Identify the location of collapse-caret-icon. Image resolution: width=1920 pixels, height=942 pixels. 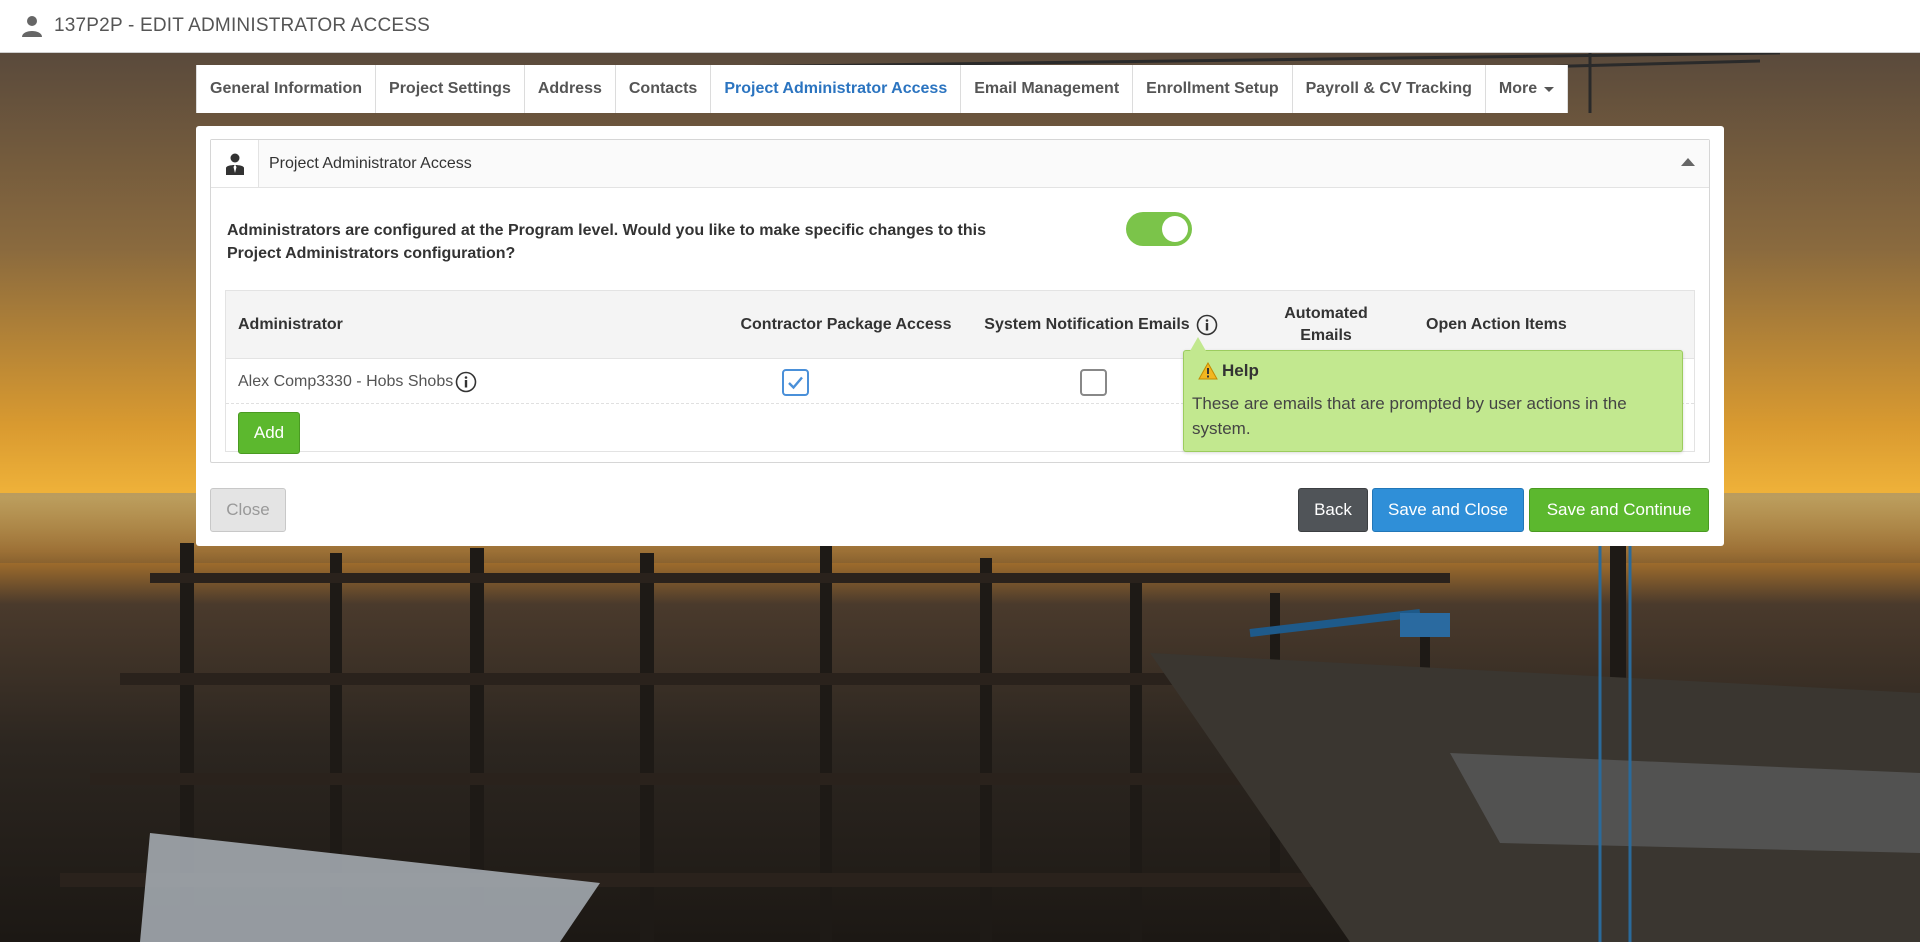
(1688, 162).